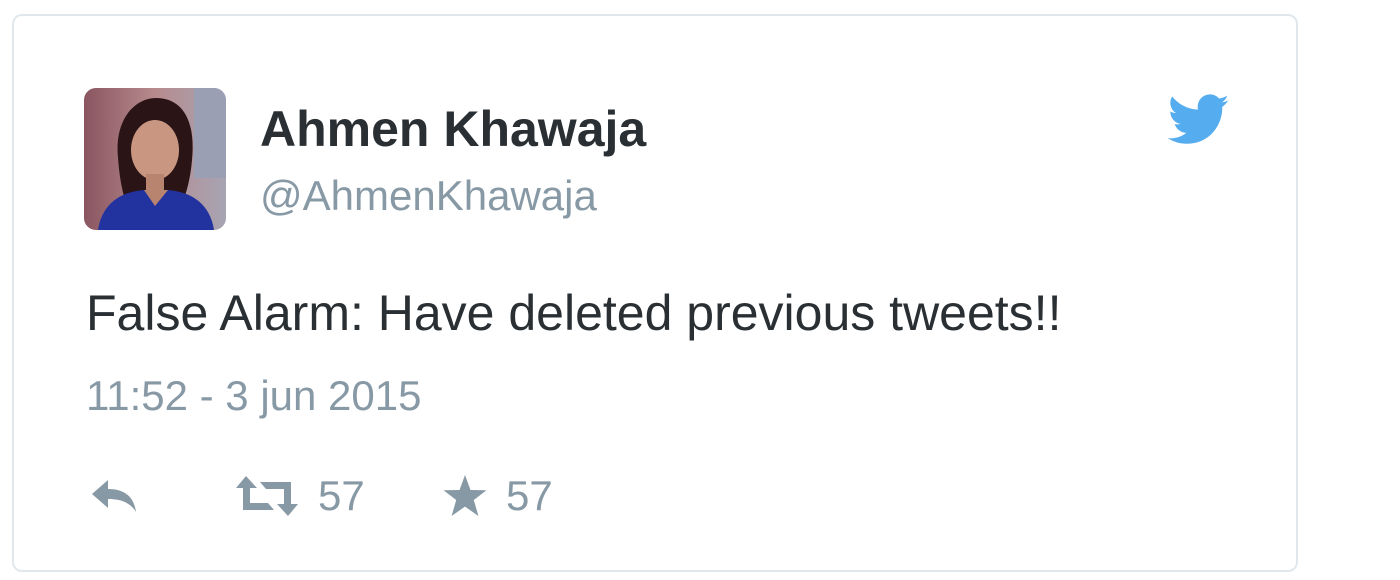  Describe the element at coordinates (341, 495) in the screenshot. I see `retweet-count: 57` at that location.